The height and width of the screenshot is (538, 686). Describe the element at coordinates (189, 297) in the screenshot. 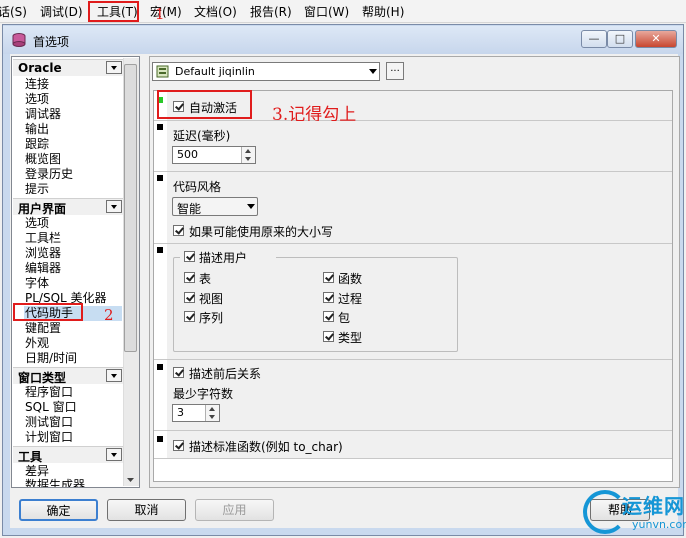

I see `type-view-checkbox` at that location.